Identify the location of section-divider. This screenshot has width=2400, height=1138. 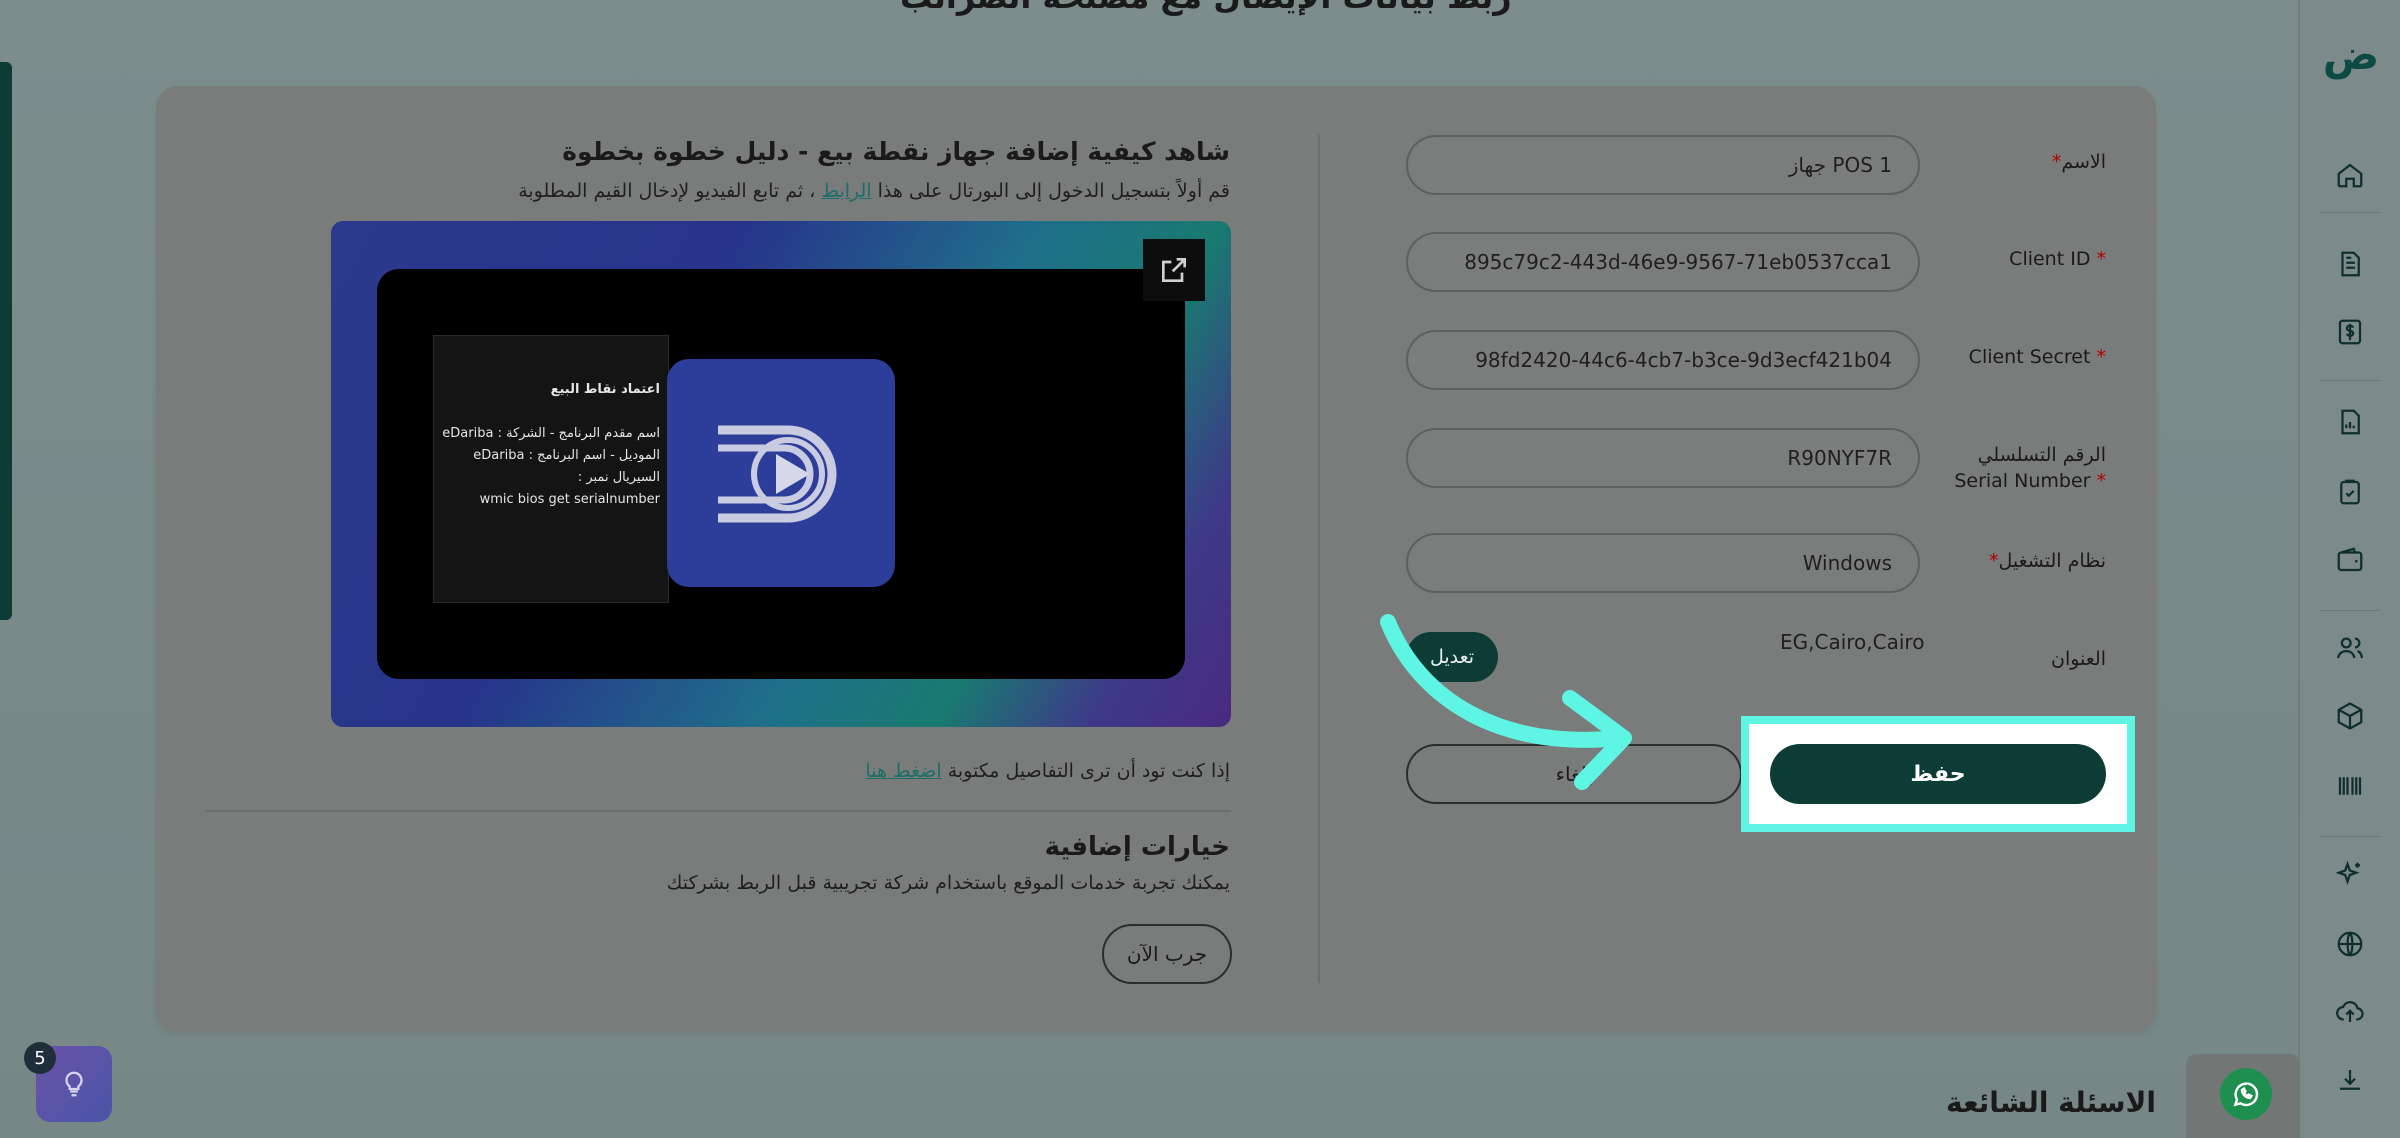
(718, 811).